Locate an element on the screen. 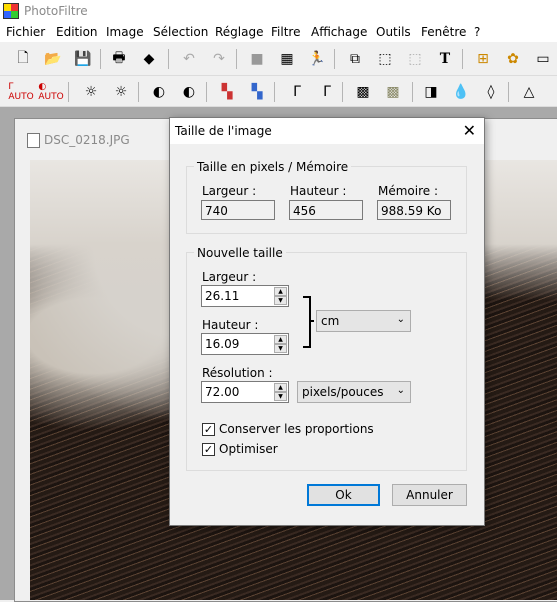 The width and height of the screenshot is (557, 602). runner-icon: 🏃 is located at coordinates (317, 59).